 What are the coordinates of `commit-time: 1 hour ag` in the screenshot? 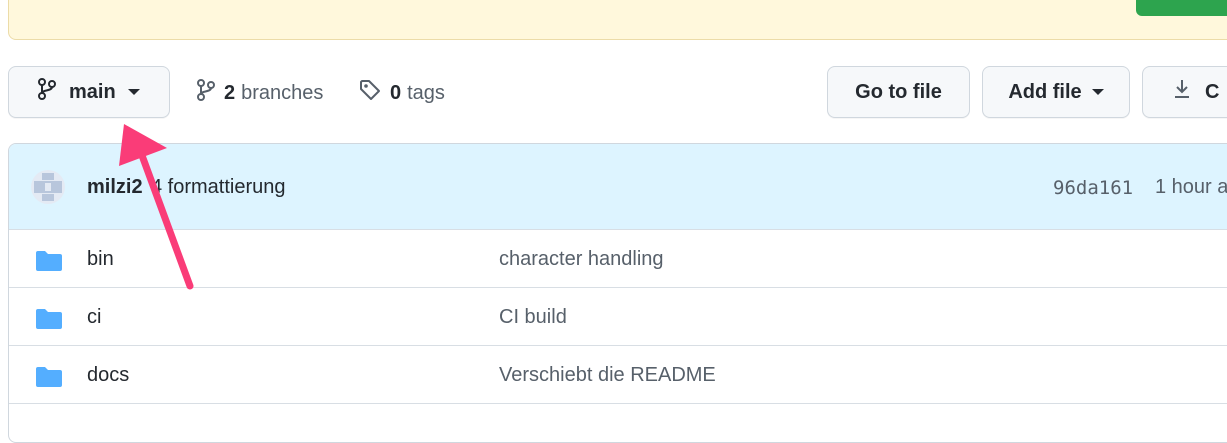 It's located at (1191, 187).